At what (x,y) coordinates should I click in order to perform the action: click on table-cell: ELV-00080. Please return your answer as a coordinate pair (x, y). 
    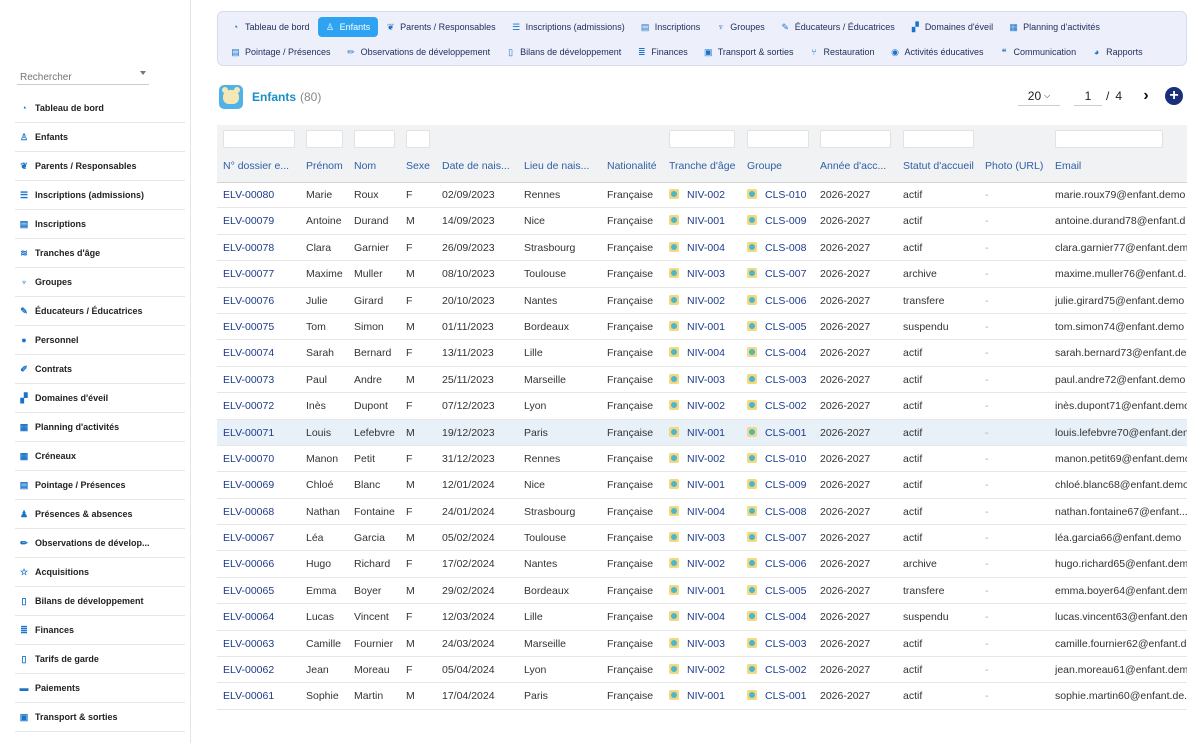
    Looking at the image, I should click on (263, 195).